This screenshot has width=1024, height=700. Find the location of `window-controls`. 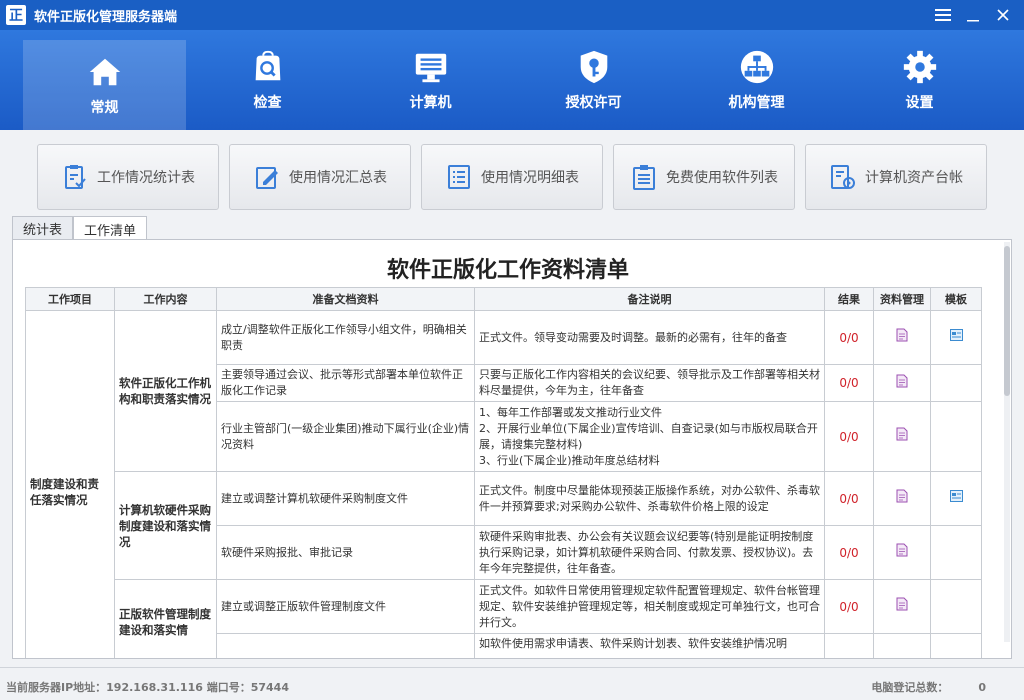

window-controls is located at coordinates (973, 15).